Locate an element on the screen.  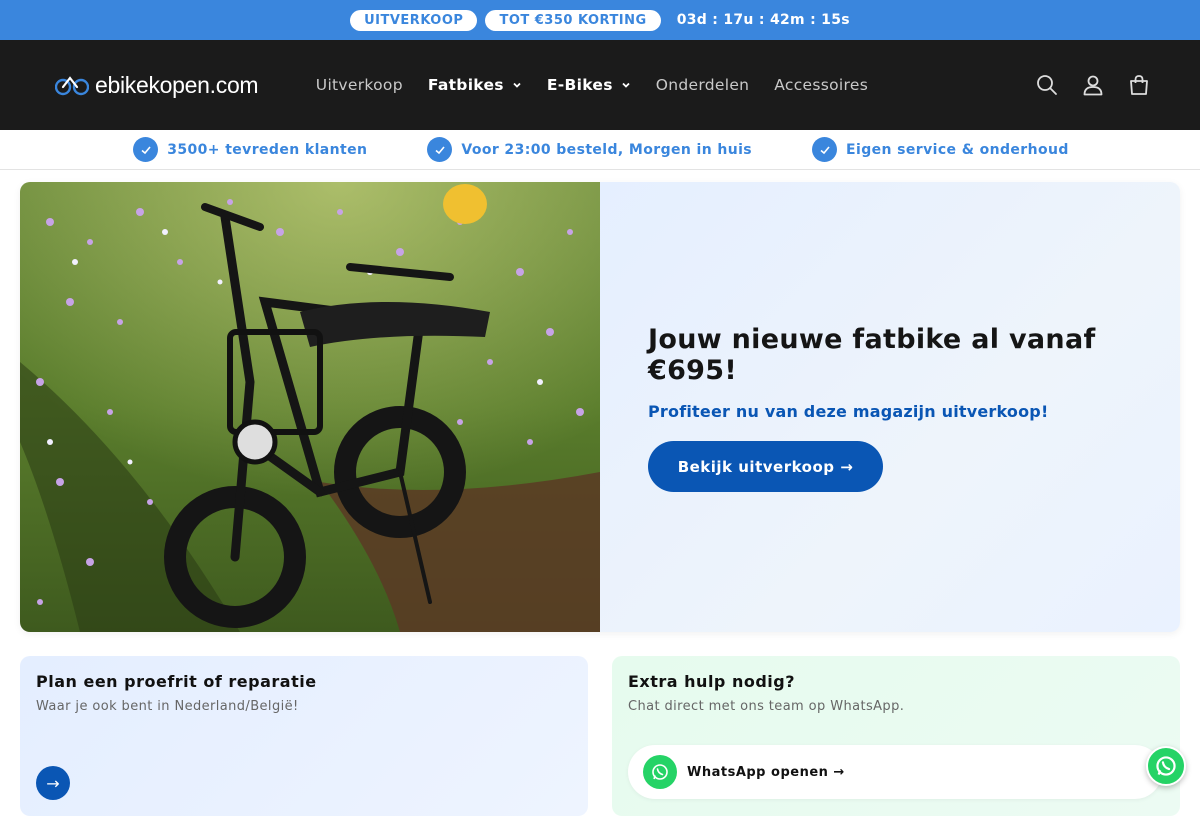
whatsapp-icon is located at coordinates (660, 772).